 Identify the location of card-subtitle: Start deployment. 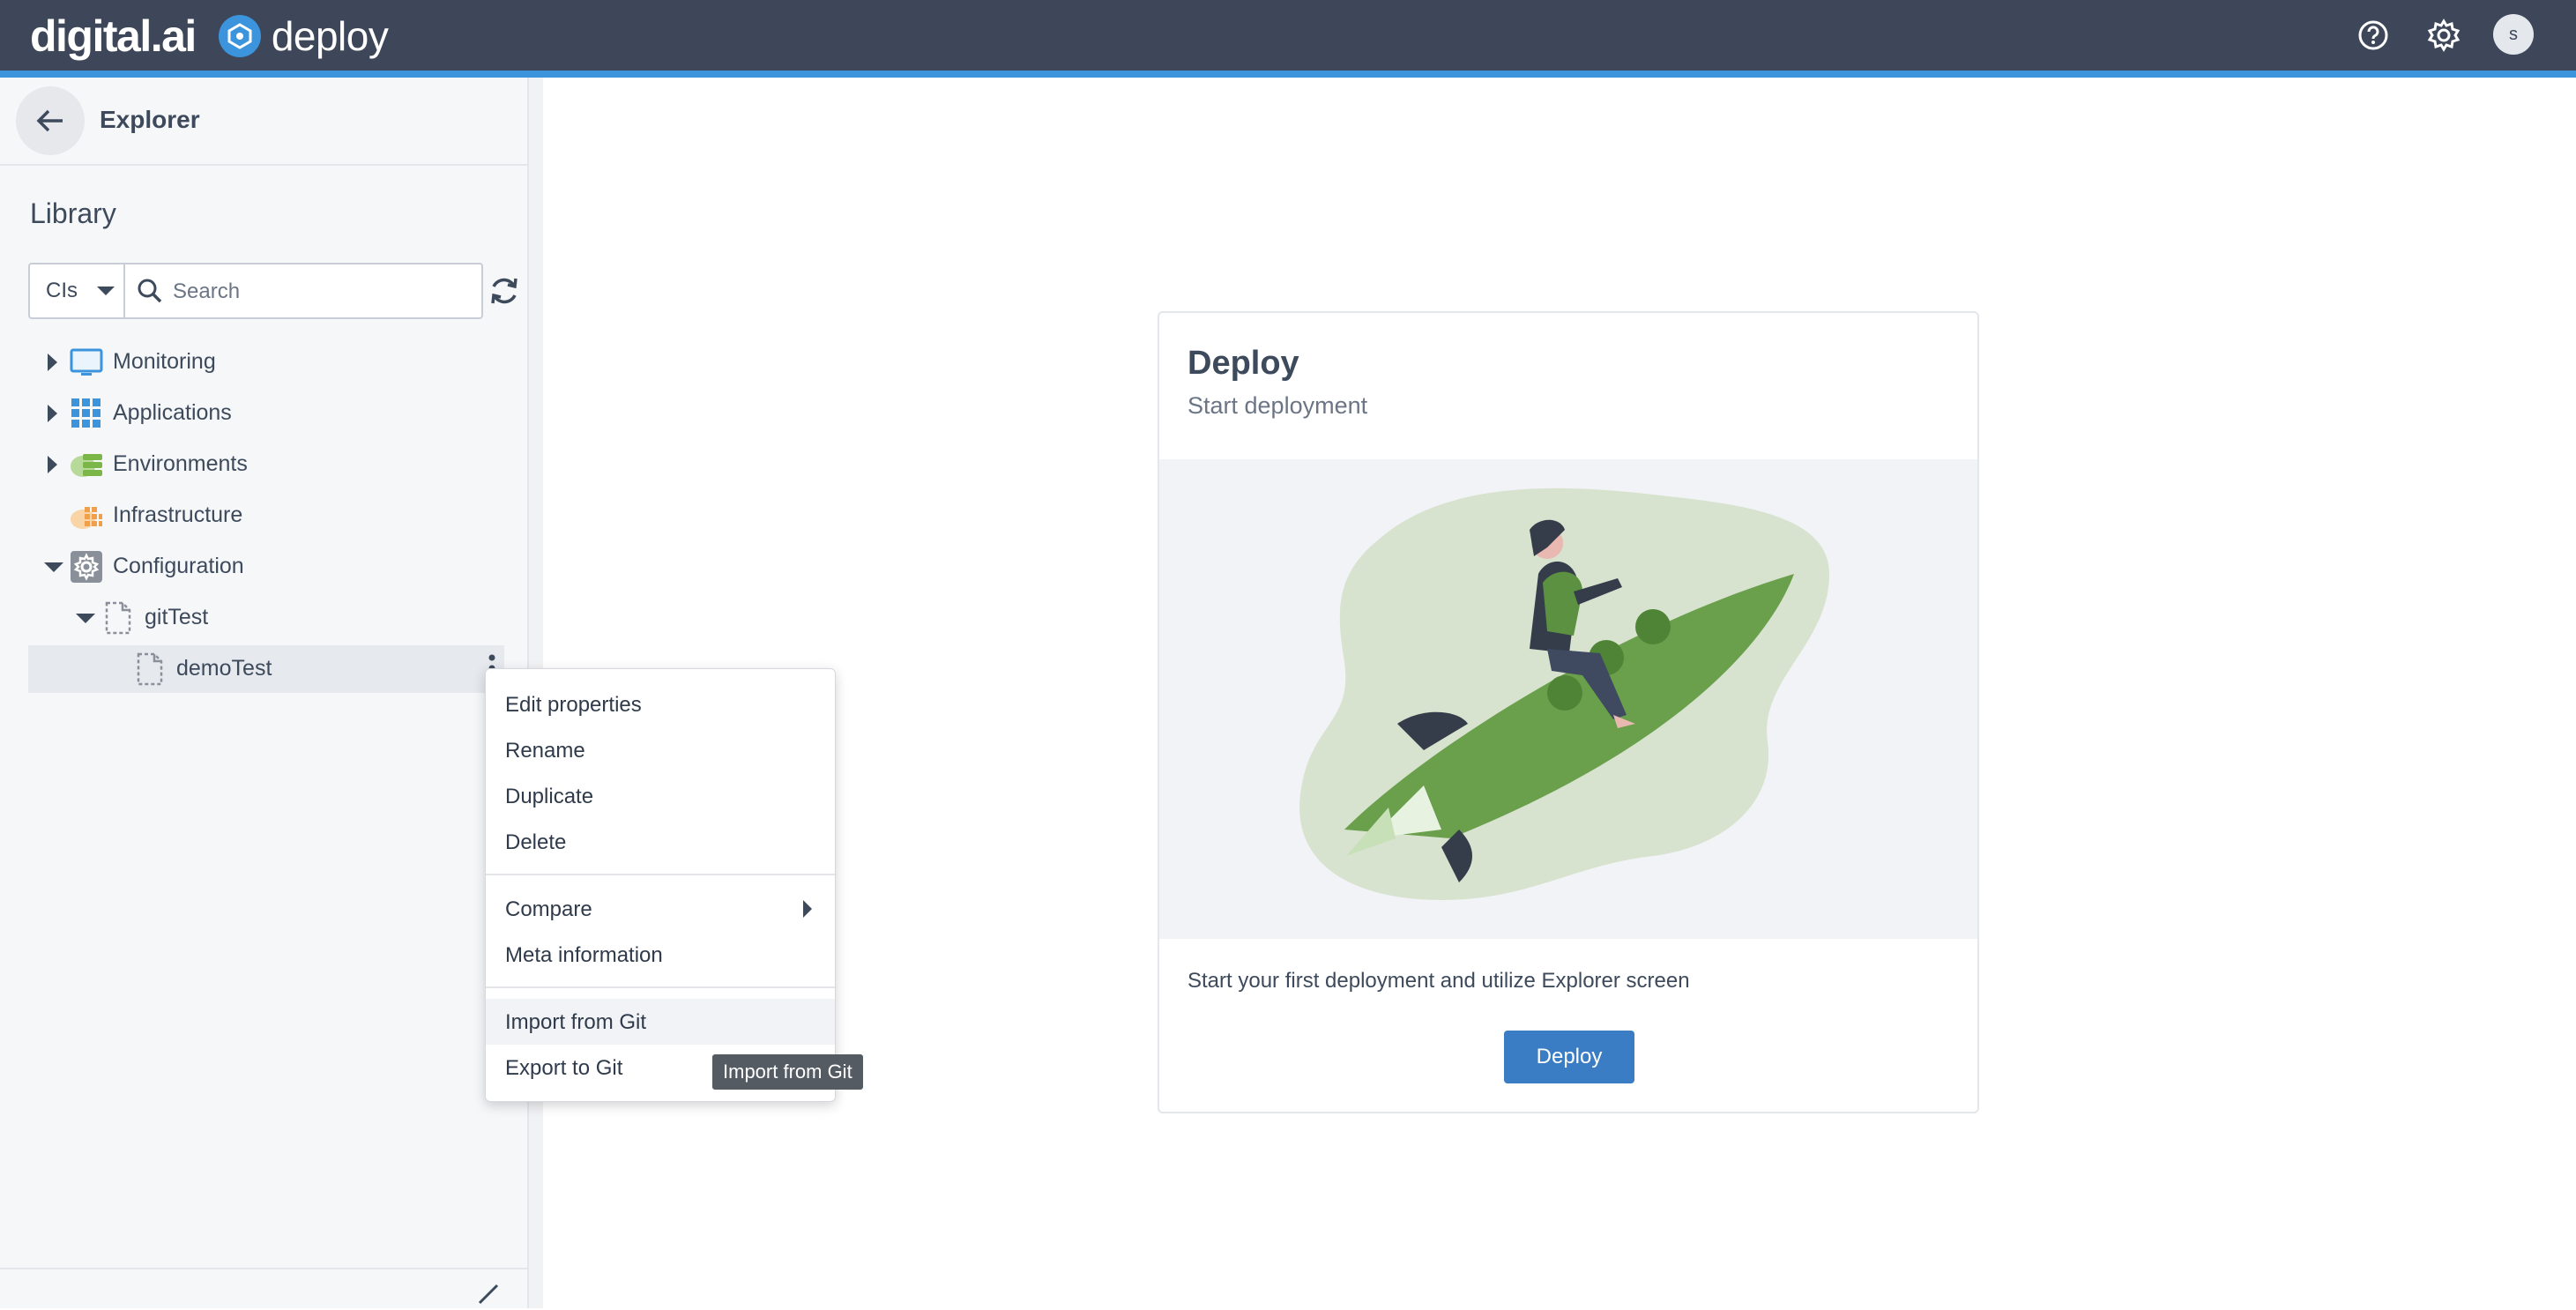
(1277, 406).